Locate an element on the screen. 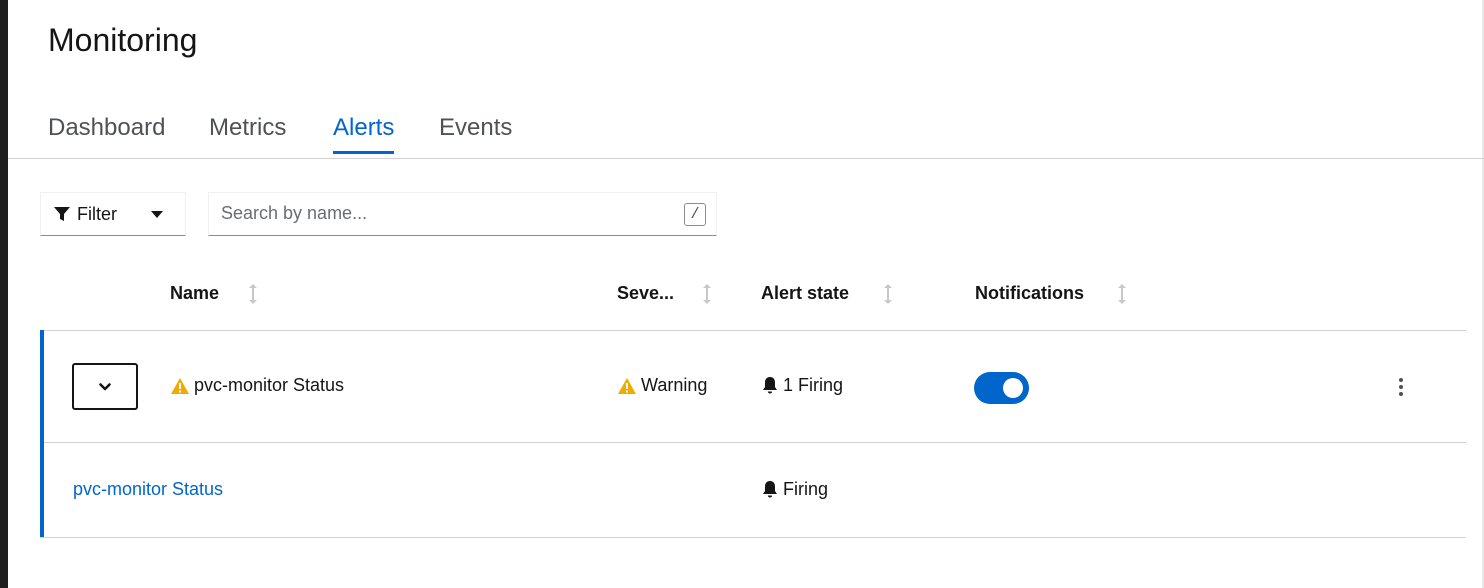  expanded-row-indicator is located at coordinates (42, 434).